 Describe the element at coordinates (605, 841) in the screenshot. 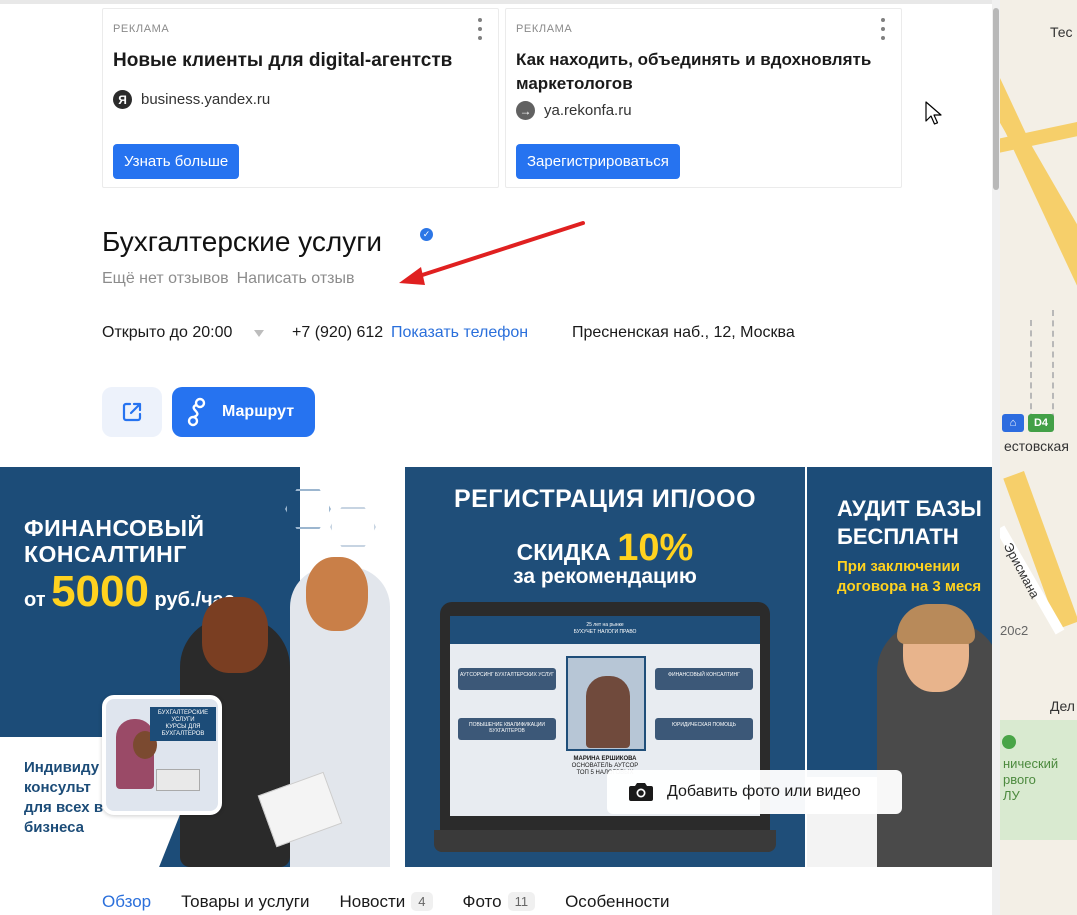

I see `laptop-base` at that location.